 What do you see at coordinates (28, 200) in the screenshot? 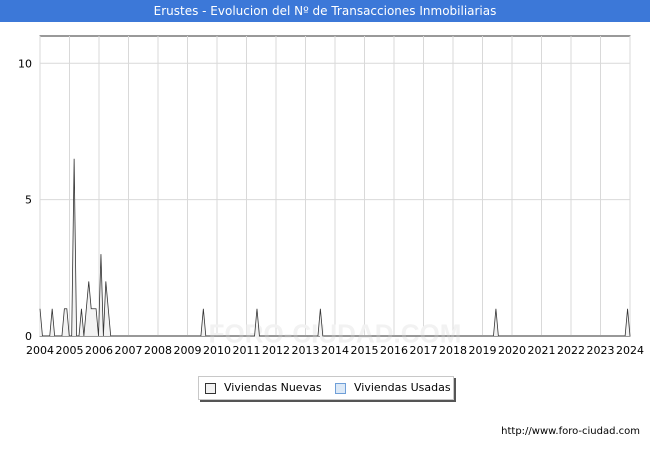
I see `y-tick-label: 5` at bounding box center [28, 200].